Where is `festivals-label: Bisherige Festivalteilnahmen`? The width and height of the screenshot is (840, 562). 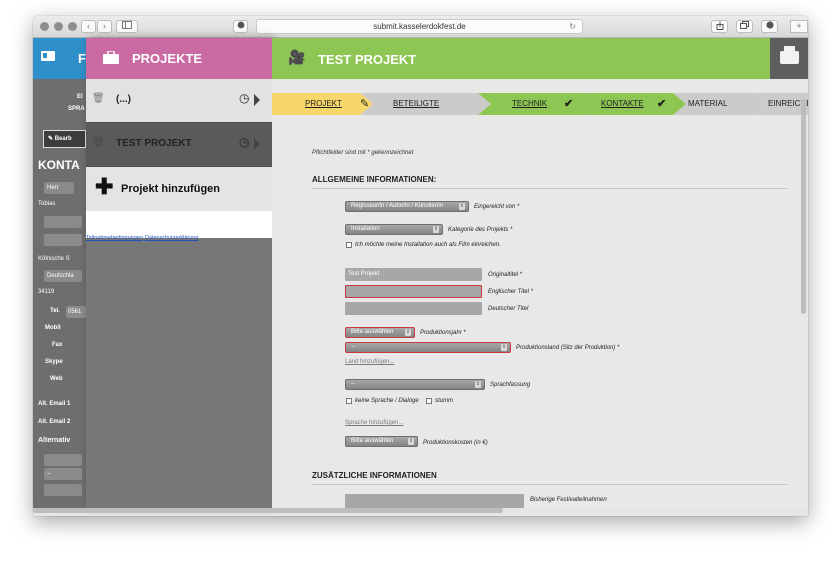
festivals-label: Bisherige Festivalteilnahmen is located at coordinates (568, 500).